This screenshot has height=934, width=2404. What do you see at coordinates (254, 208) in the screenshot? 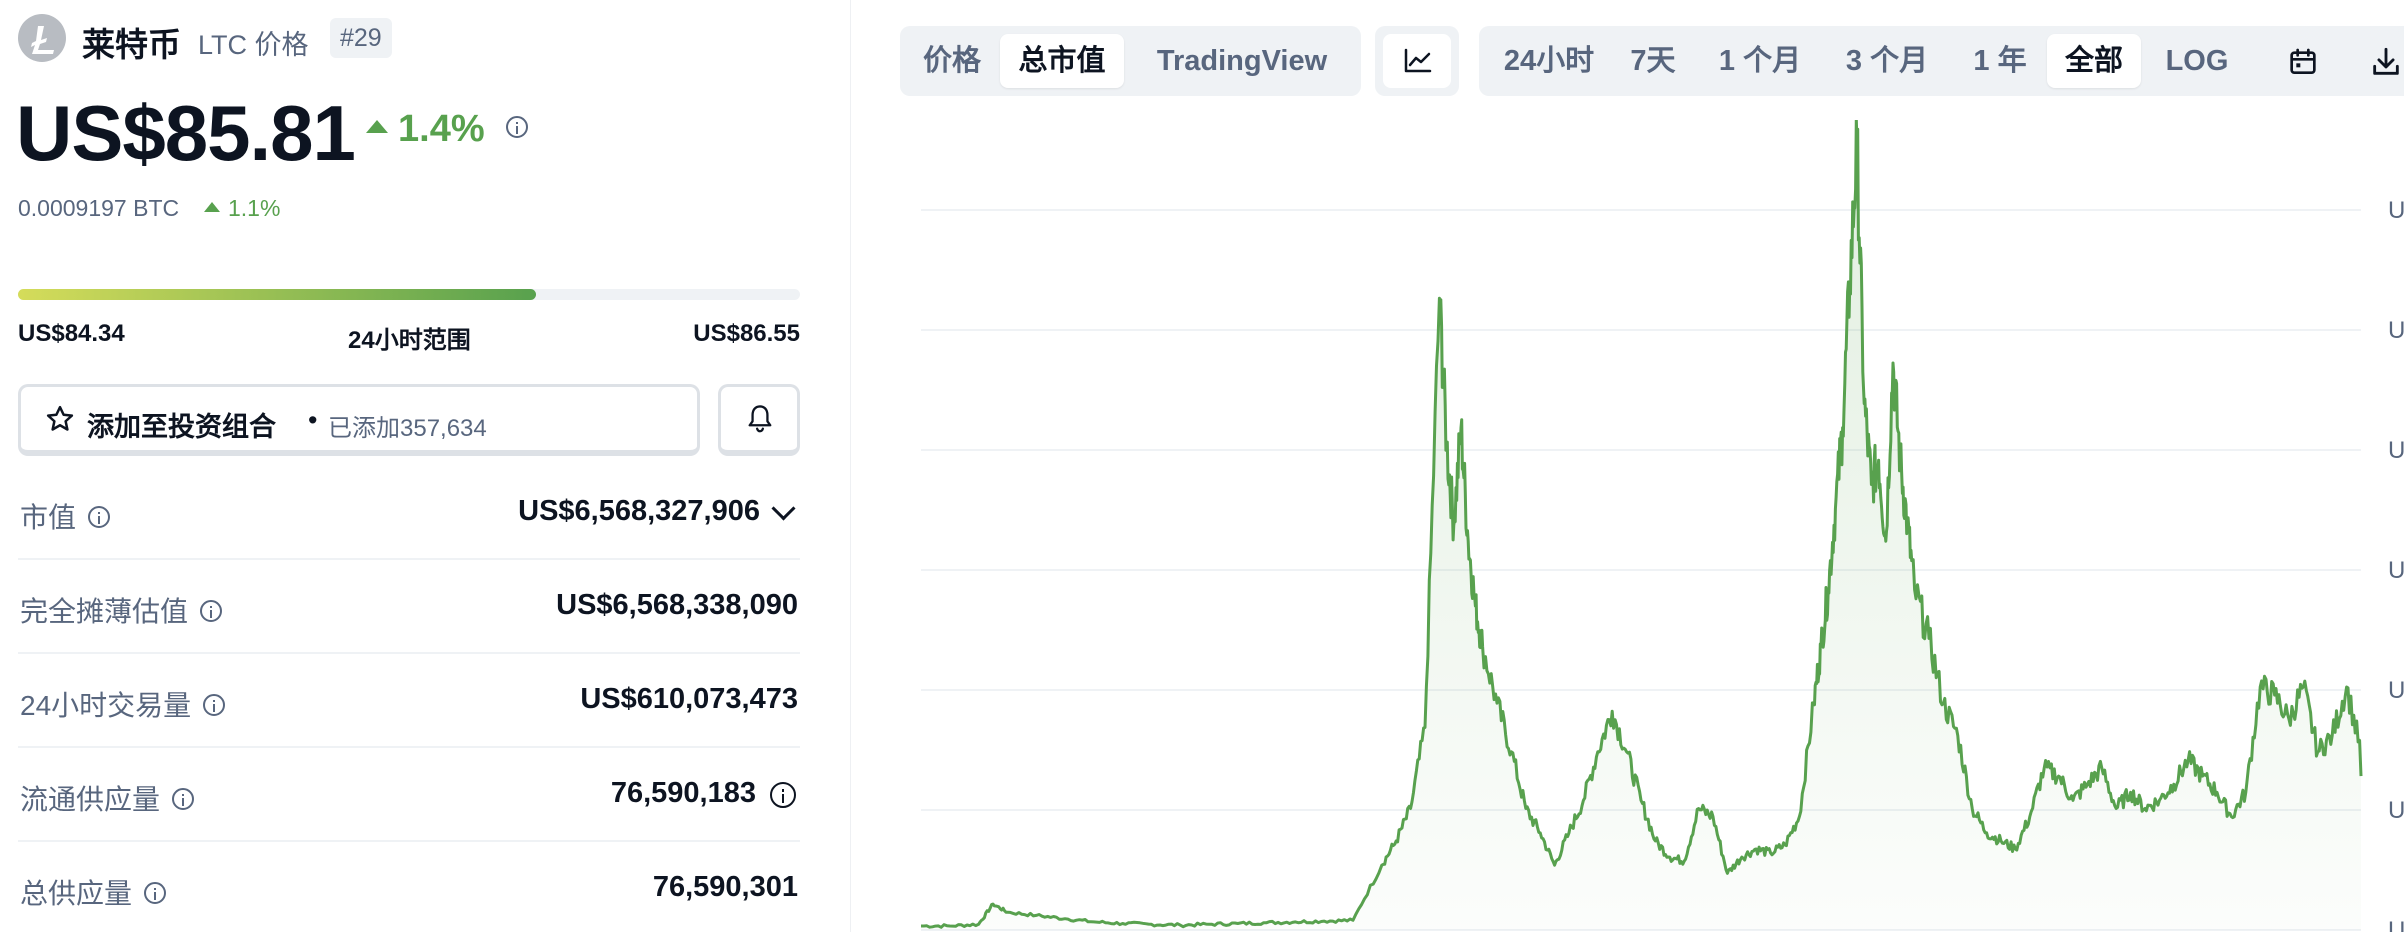
I see `btc-change-value: 1.1%` at bounding box center [254, 208].